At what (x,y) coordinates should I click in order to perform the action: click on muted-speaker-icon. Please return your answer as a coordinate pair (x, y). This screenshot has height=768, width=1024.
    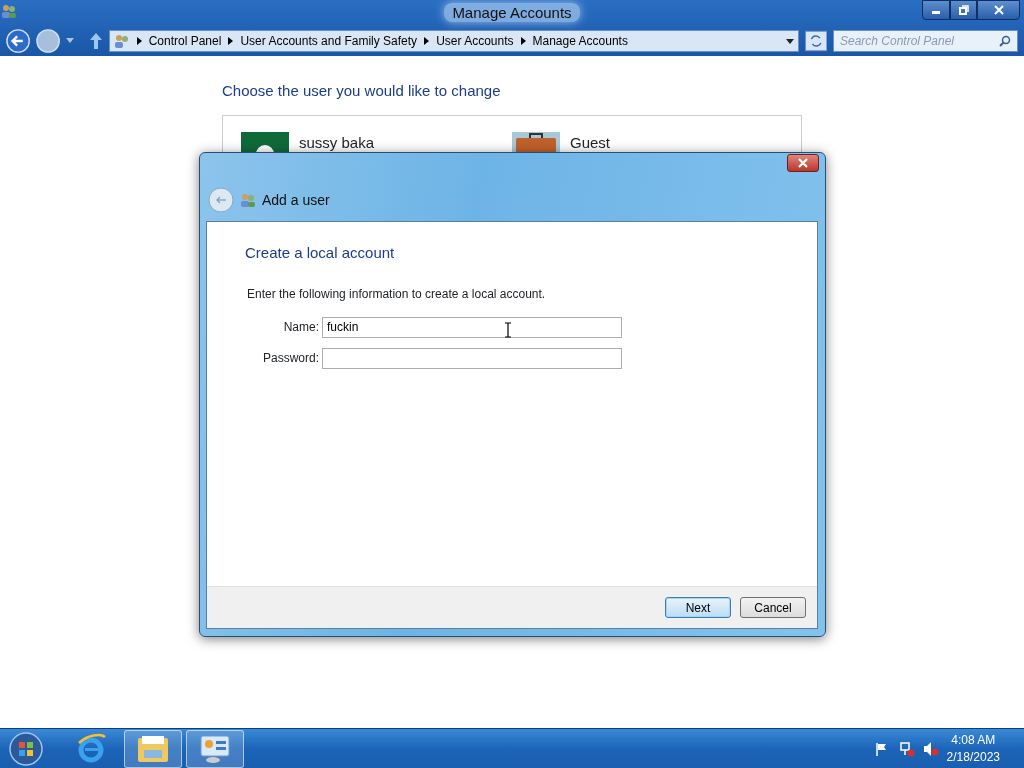
    Looking at the image, I should click on (930, 748).